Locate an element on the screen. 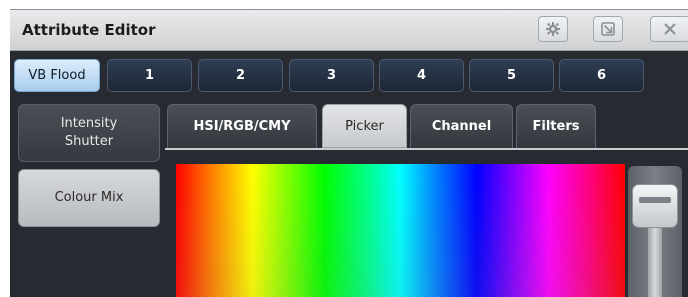 The height and width of the screenshot is (297, 688). slider-handle is located at coordinates (655, 206).